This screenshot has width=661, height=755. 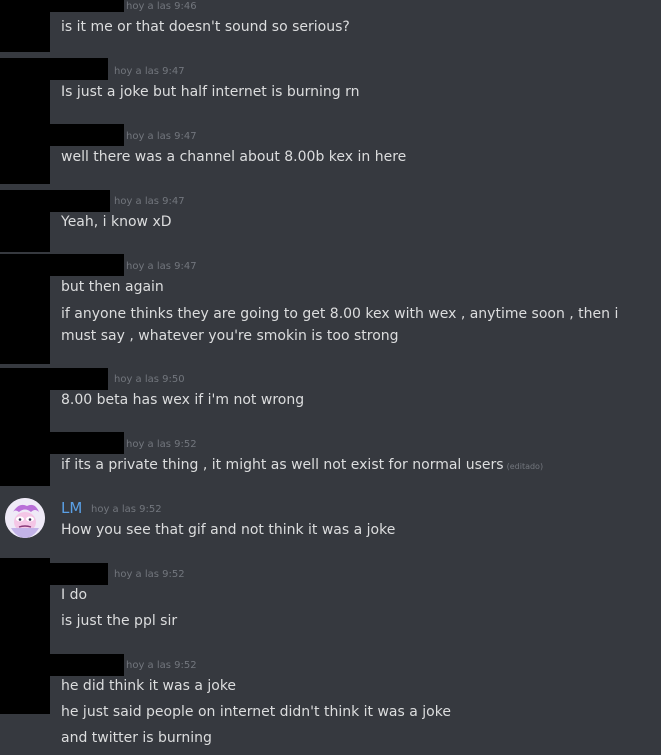 I want to click on avatar-image, so click(x=25, y=518).